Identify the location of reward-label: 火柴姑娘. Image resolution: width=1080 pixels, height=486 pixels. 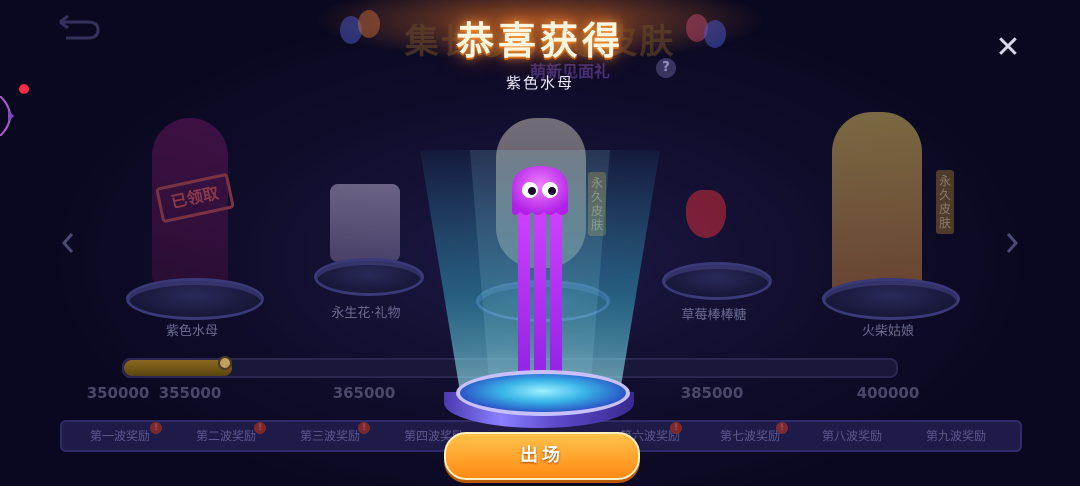
(887, 331).